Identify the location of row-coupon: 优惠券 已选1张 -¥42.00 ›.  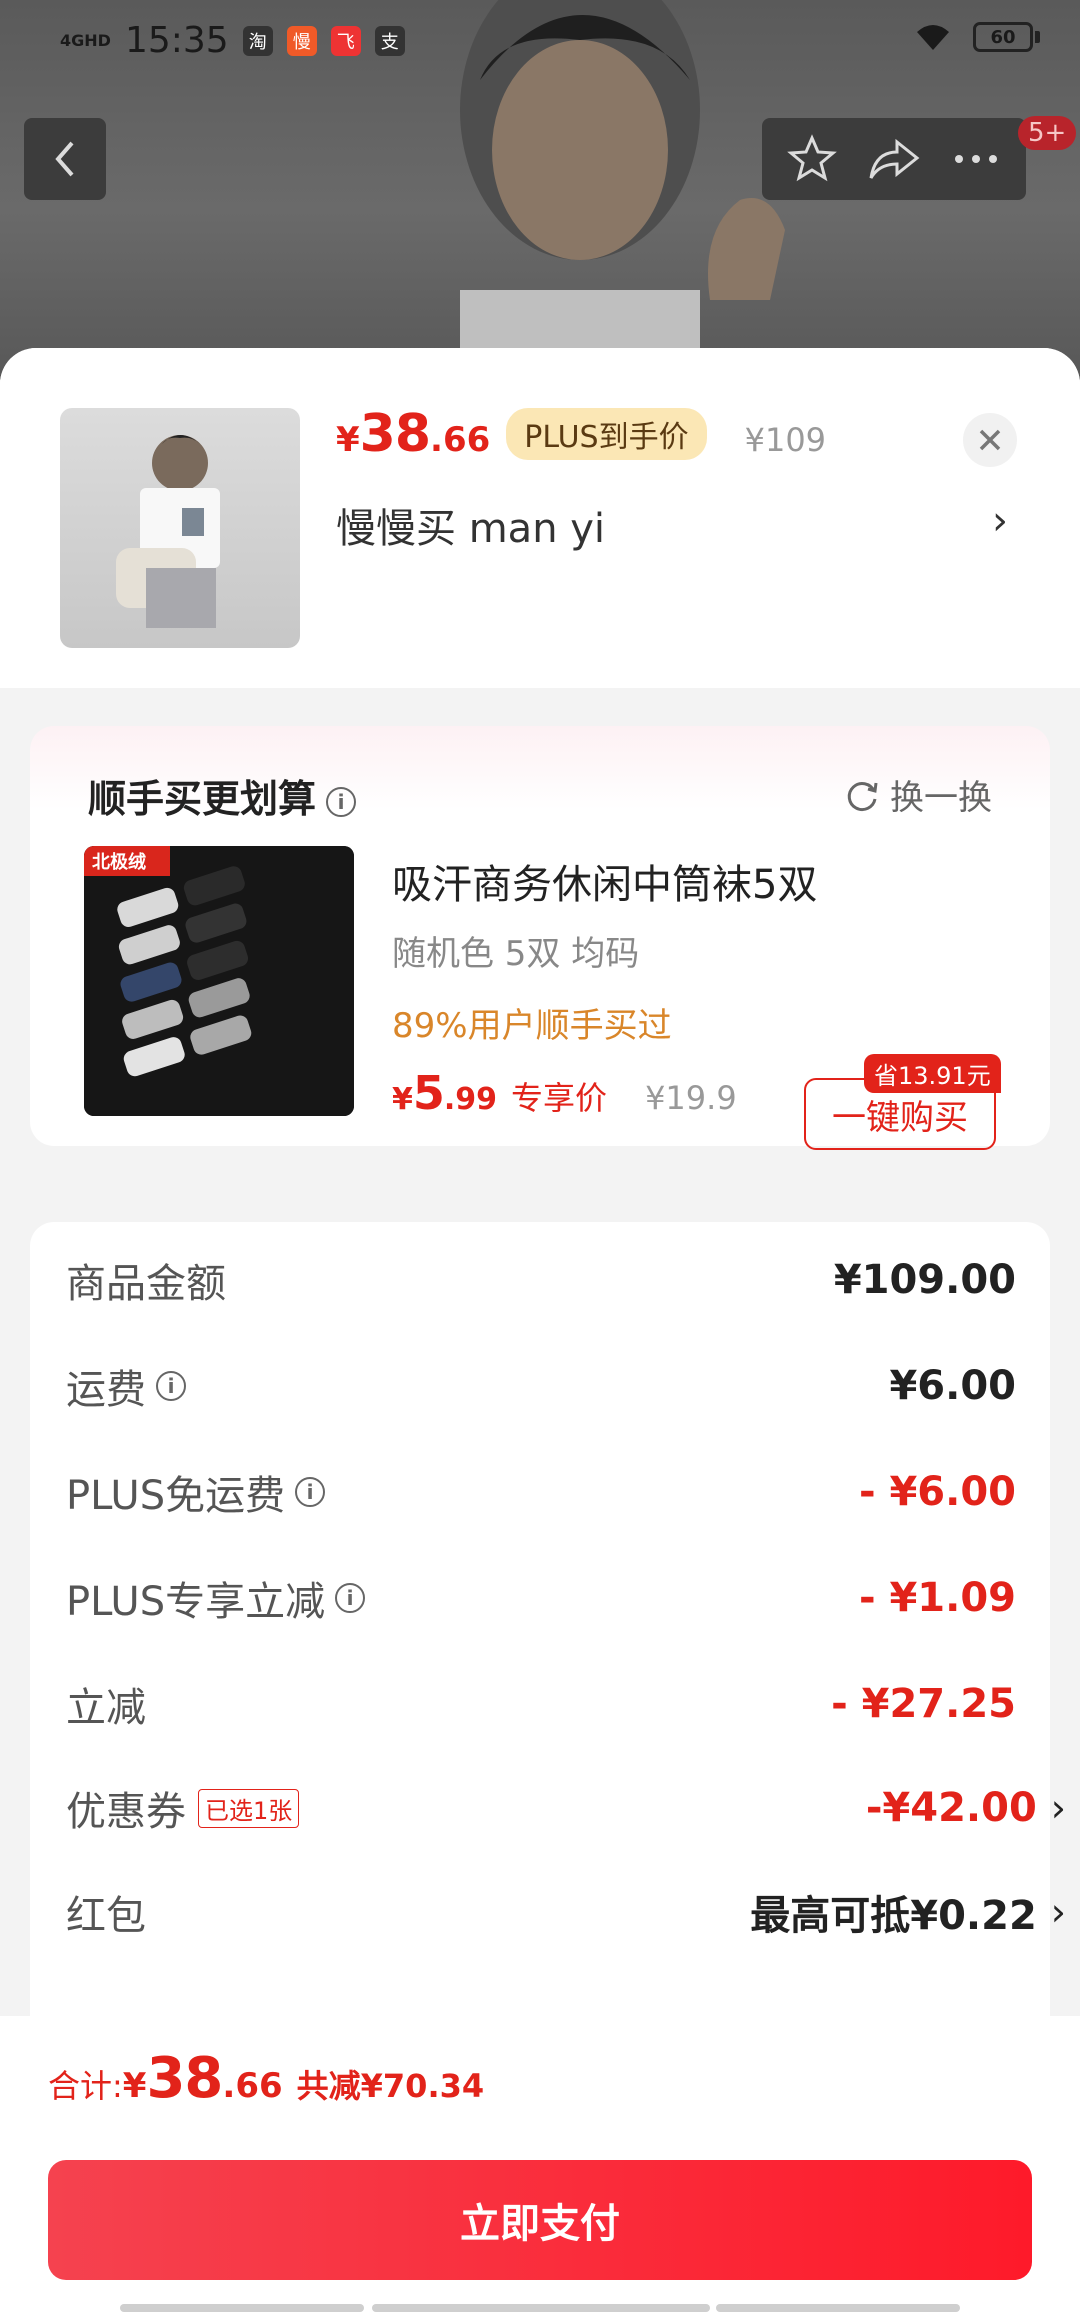
(566, 1808).